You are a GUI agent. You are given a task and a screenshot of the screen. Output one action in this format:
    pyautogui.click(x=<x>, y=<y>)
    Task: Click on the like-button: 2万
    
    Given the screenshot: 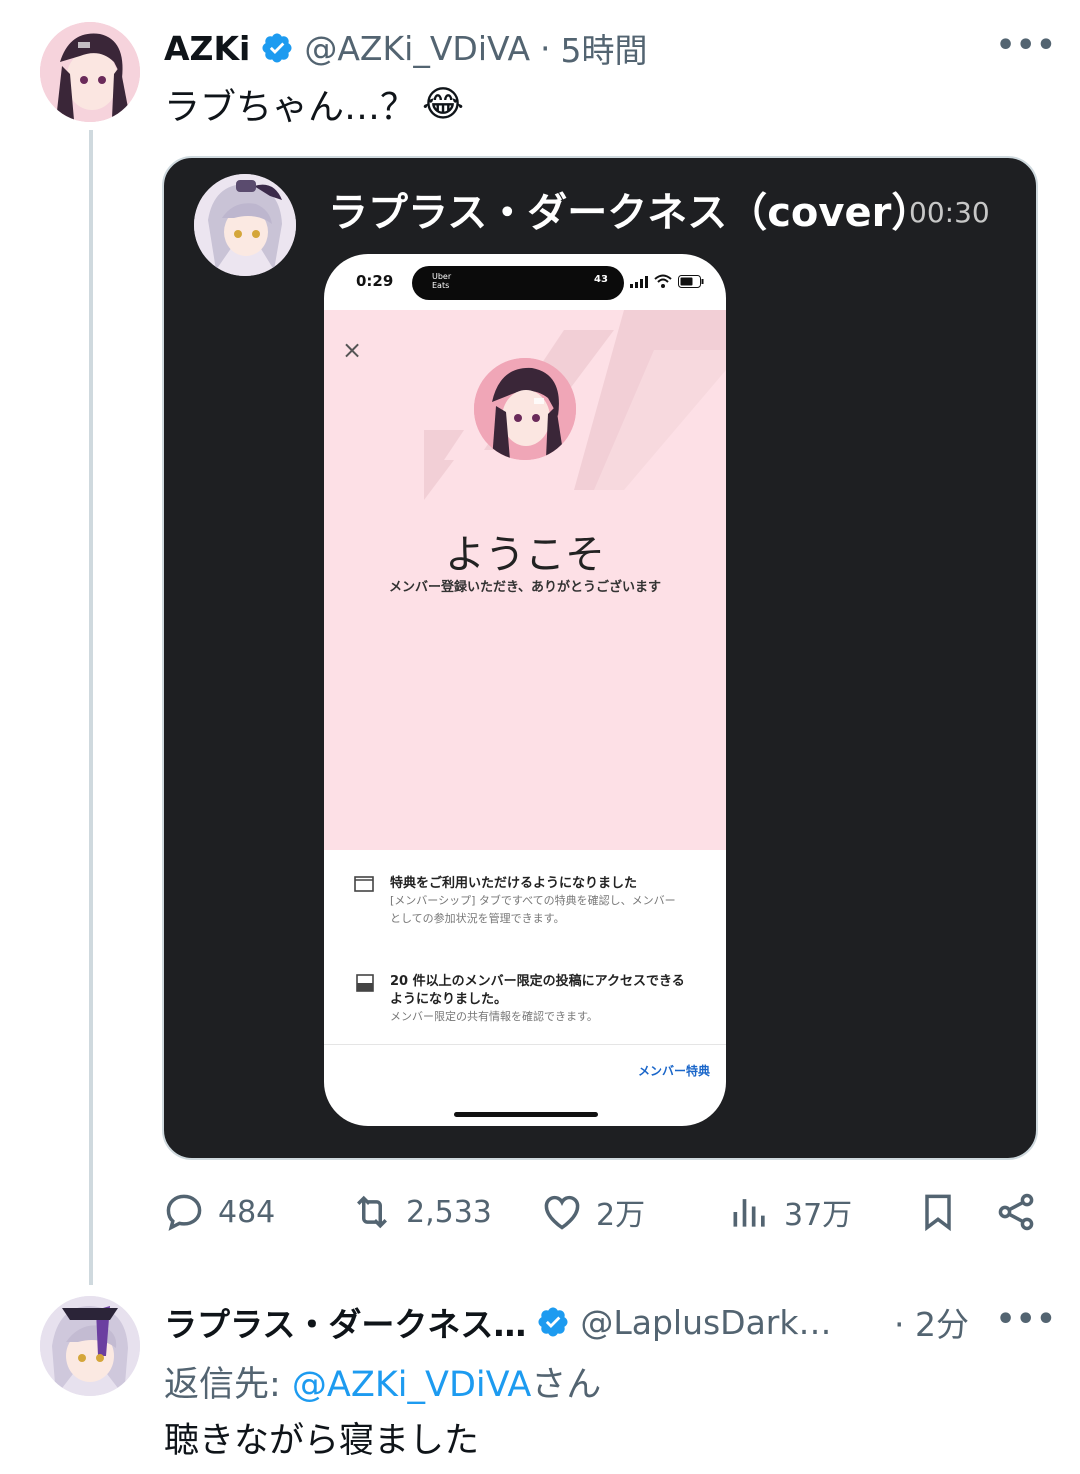 What is the action you would take?
    pyautogui.click(x=592, y=1212)
    